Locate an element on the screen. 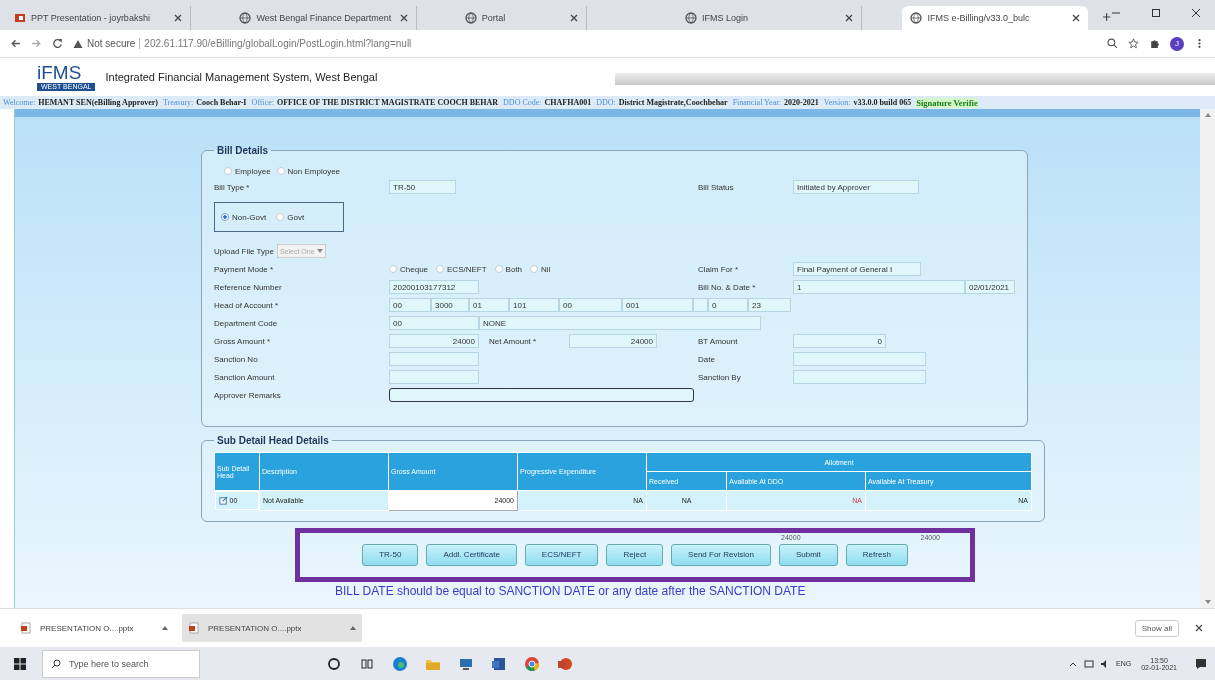  action-button: Refresh is located at coordinates (876, 554).